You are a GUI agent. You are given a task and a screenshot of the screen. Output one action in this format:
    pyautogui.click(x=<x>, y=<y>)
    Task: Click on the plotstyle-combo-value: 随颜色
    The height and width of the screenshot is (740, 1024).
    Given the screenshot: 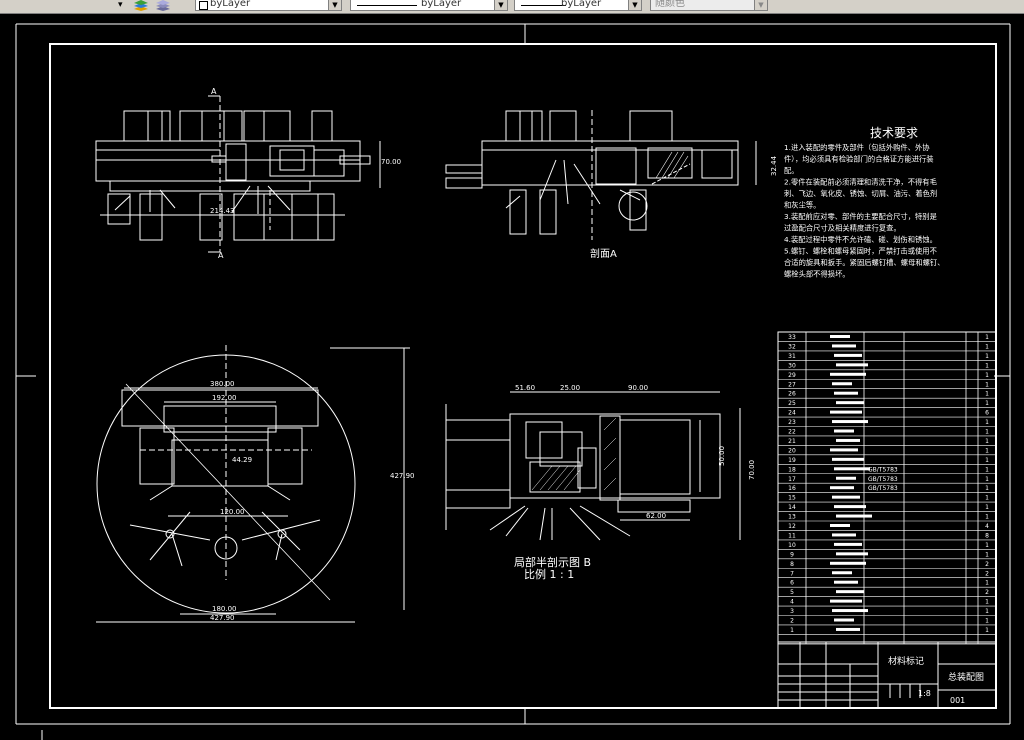 What is the action you would take?
    pyautogui.click(x=670, y=4)
    